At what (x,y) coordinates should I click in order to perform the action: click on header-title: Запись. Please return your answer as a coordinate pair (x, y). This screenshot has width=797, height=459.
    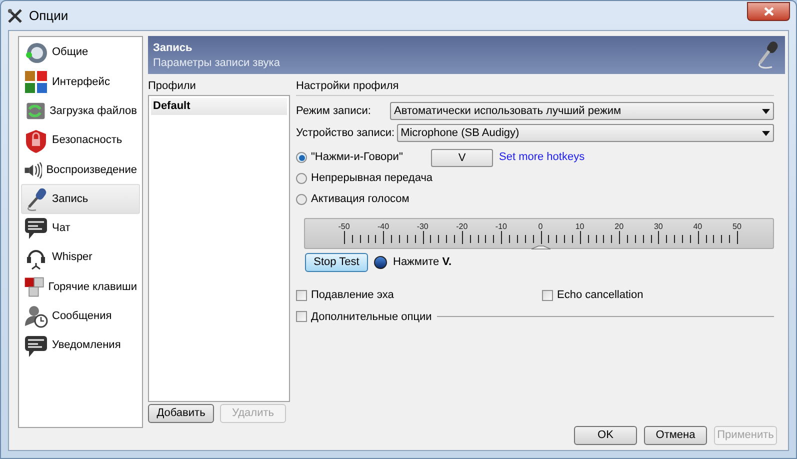
    Looking at the image, I should click on (173, 48).